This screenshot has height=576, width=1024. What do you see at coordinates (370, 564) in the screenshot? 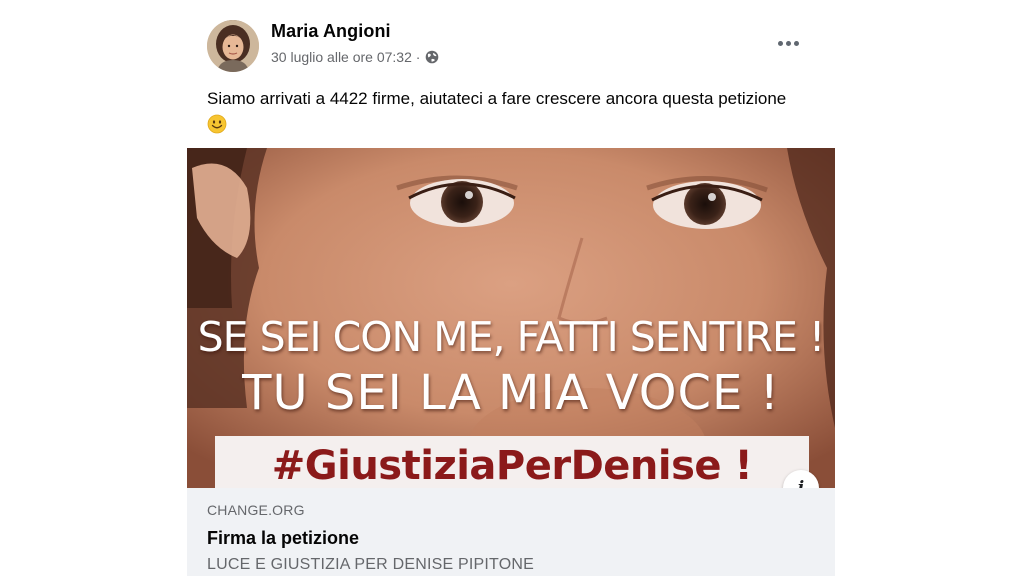
I see `link-description: LUCE E GIUSTIZIA PER DENISE PIPITONE` at bounding box center [370, 564].